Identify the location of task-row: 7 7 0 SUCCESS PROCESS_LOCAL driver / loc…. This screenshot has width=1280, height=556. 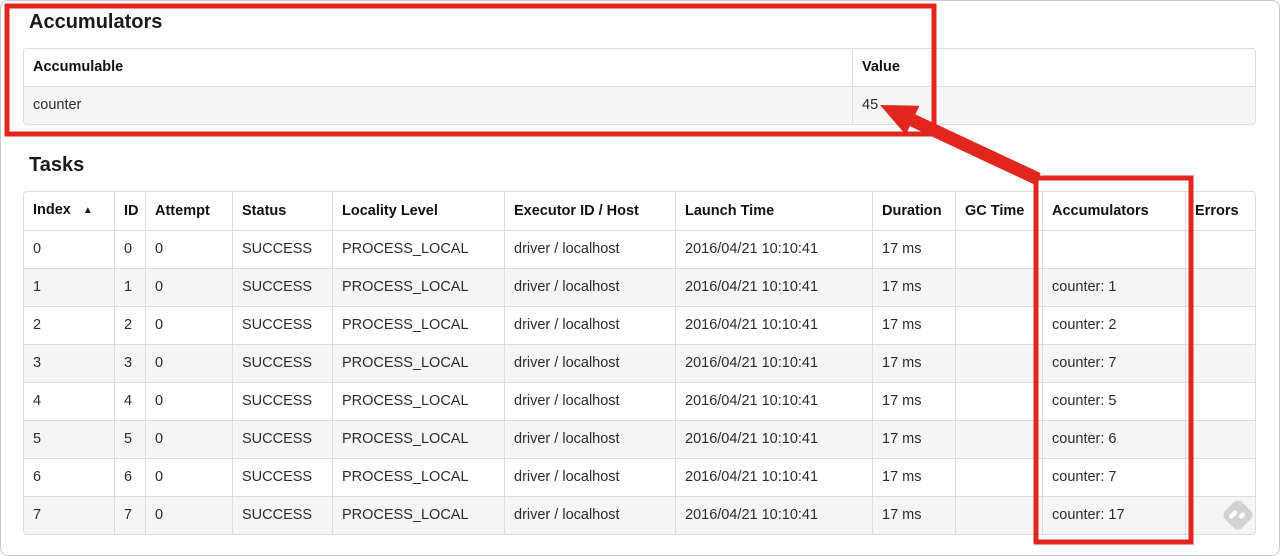
(639, 515).